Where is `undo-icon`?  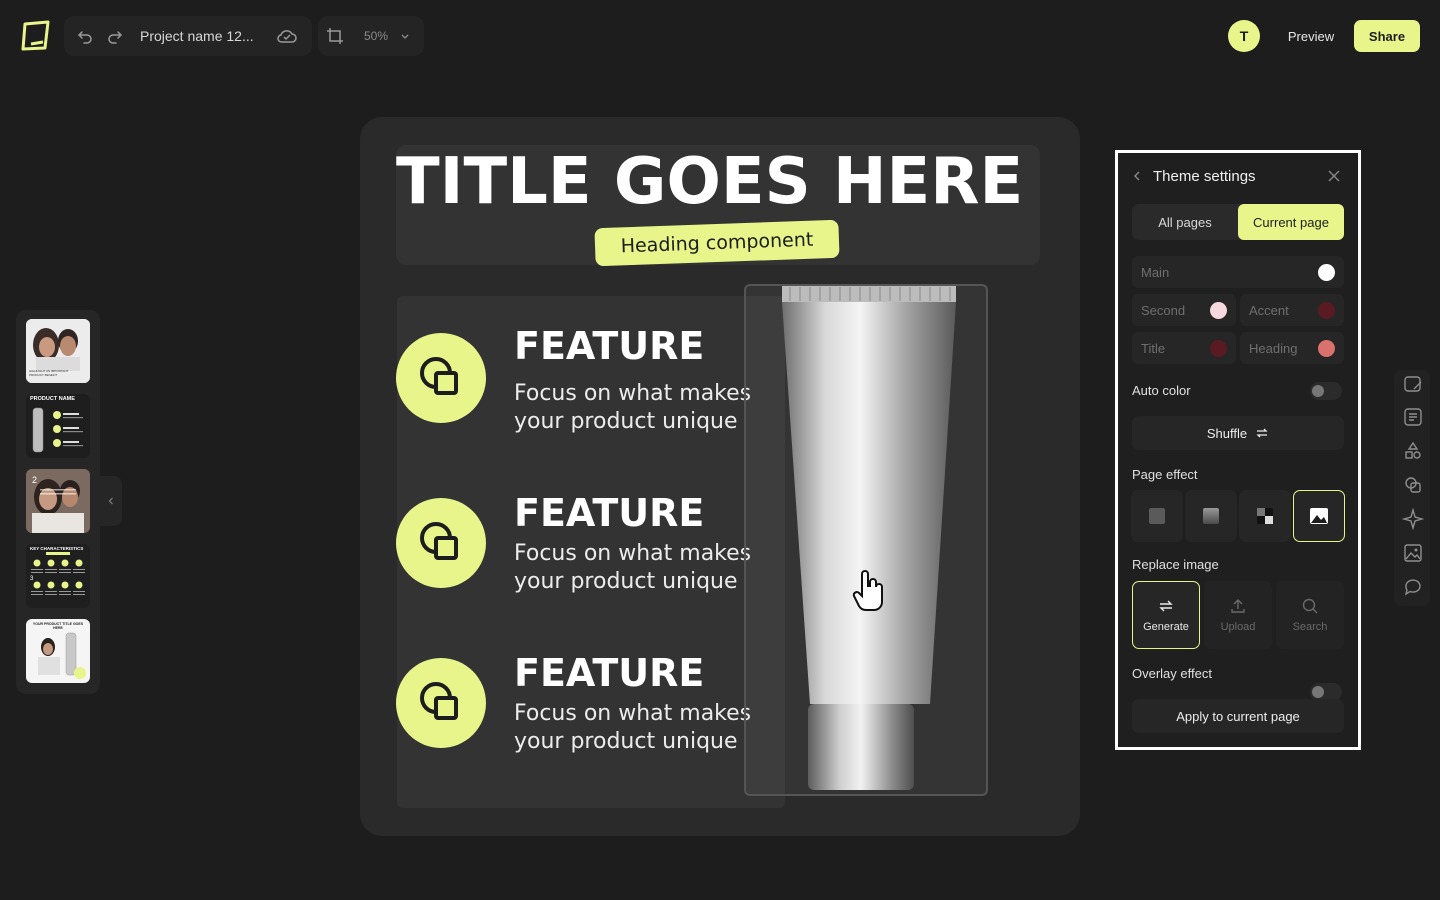
undo-icon is located at coordinates (85, 36).